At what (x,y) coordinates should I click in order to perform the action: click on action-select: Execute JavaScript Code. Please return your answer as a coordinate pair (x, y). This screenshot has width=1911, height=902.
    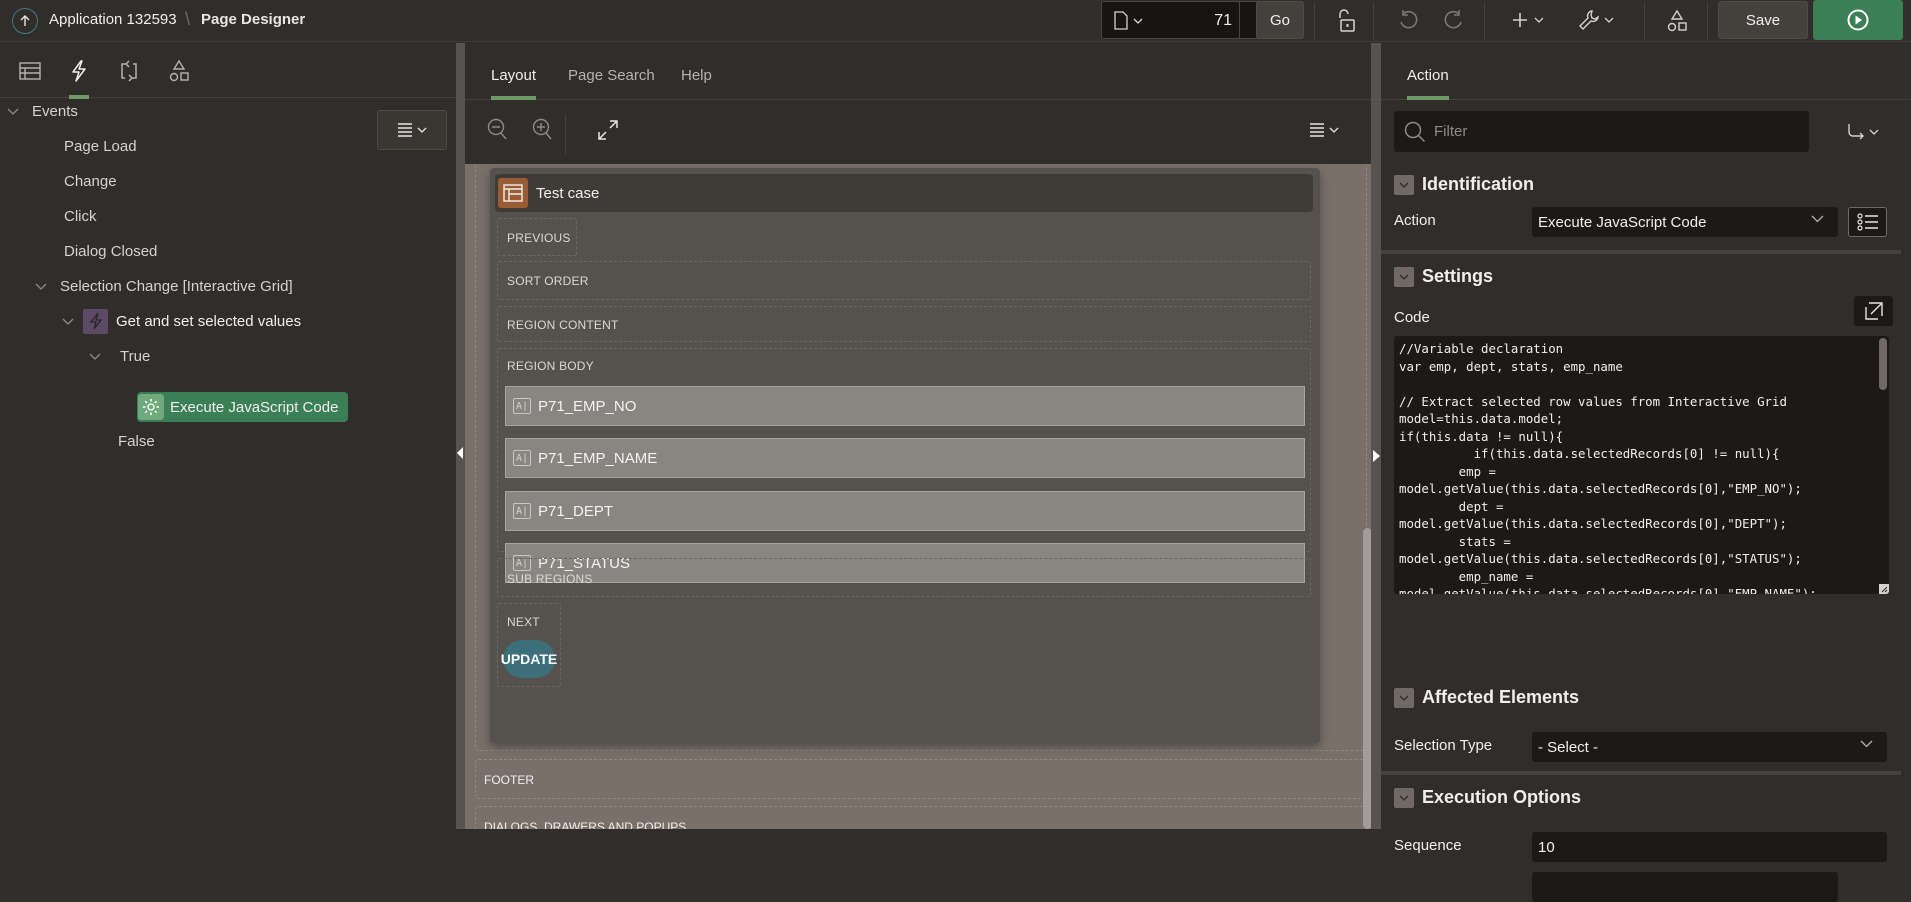
    Looking at the image, I should click on (1685, 222).